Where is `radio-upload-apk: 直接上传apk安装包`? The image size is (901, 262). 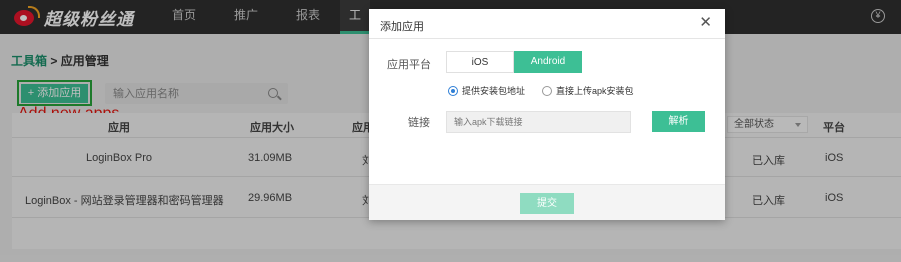 radio-upload-apk: 直接上传apk安装包 is located at coordinates (588, 90).